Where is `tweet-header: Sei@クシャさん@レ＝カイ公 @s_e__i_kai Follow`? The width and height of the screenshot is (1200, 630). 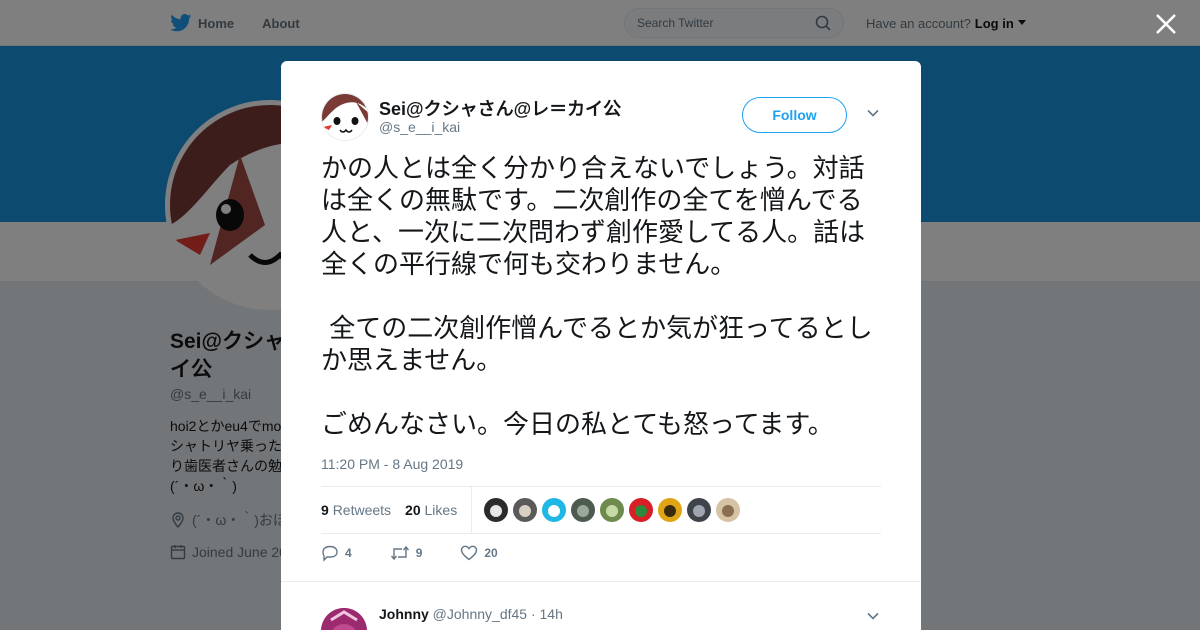
tweet-header: Sei@クシャさん@レ＝カイ公 @s_e__i_kai Follow is located at coordinates (601, 118).